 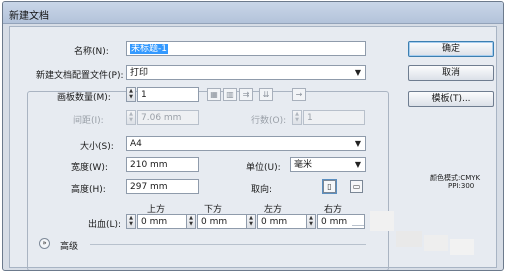 What do you see at coordinates (246, 72) in the screenshot?
I see `profile-select: 打印 ▼` at bounding box center [246, 72].